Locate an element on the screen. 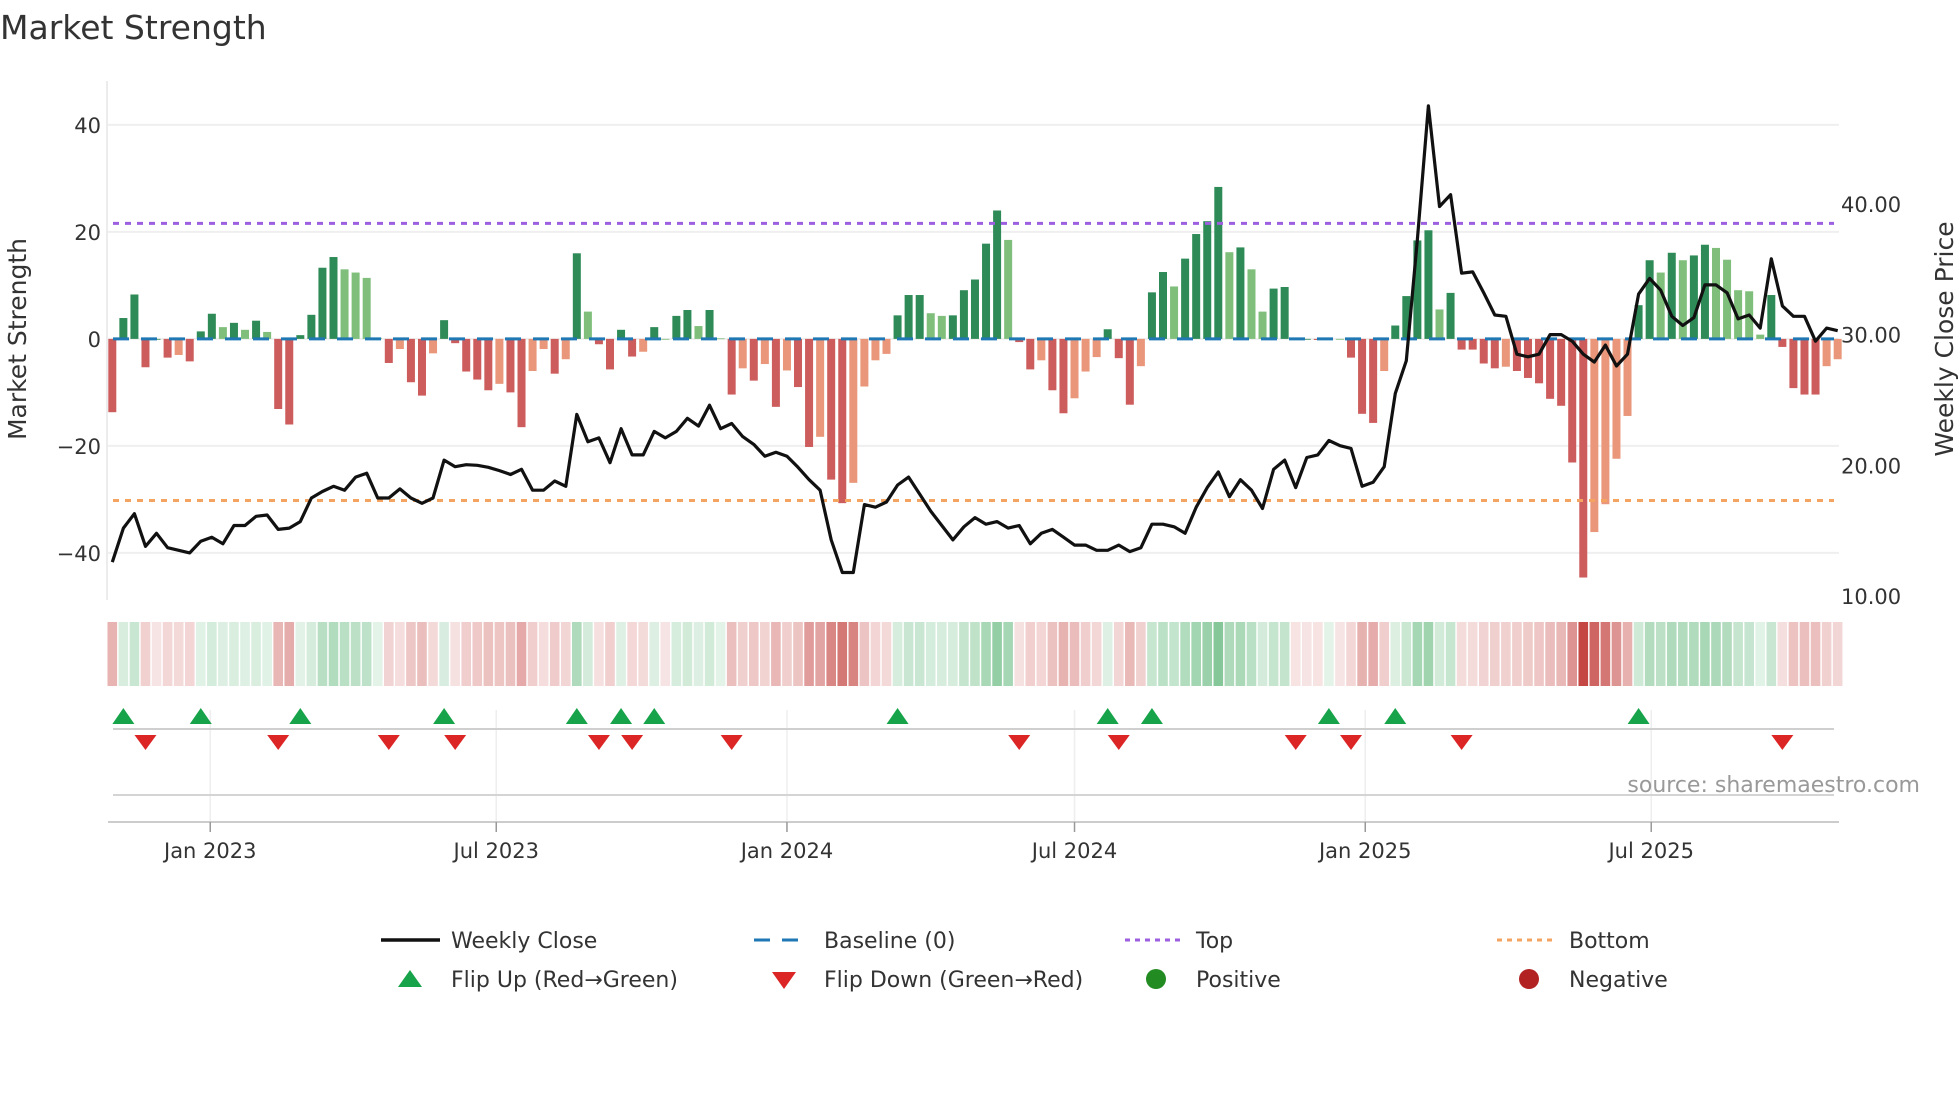 Image resolution: width=1960 pixels, height=1102 pixels. left-tick-label: 40 is located at coordinates (87, 126).